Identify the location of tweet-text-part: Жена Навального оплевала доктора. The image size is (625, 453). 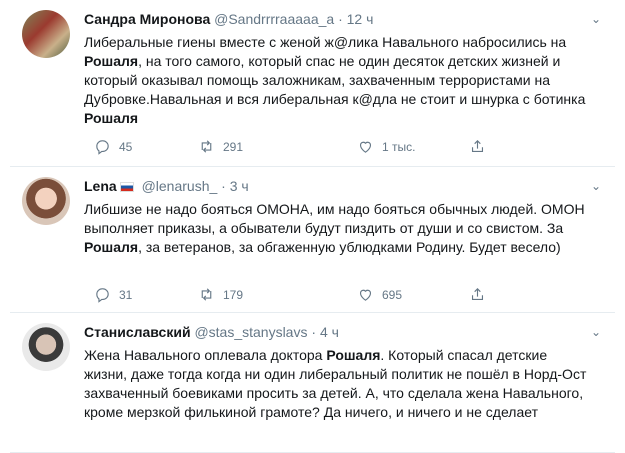
(205, 355).